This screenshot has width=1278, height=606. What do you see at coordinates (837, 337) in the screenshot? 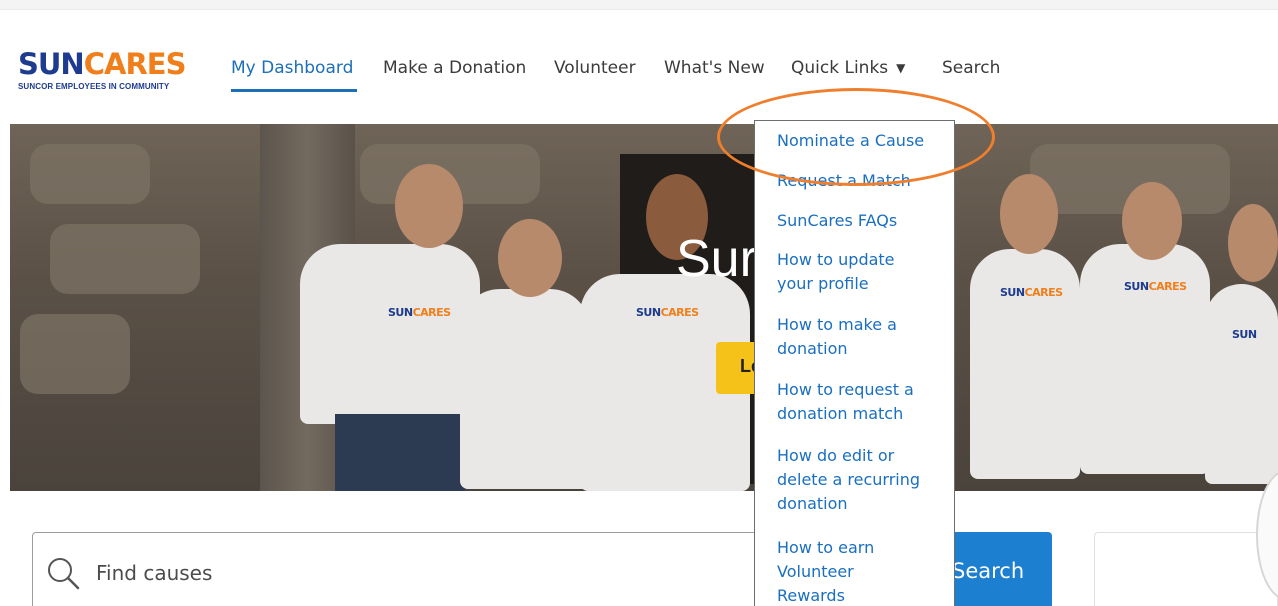
I see `quick-link-make-donation: How to make a donation` at bounding box center [837, 337].